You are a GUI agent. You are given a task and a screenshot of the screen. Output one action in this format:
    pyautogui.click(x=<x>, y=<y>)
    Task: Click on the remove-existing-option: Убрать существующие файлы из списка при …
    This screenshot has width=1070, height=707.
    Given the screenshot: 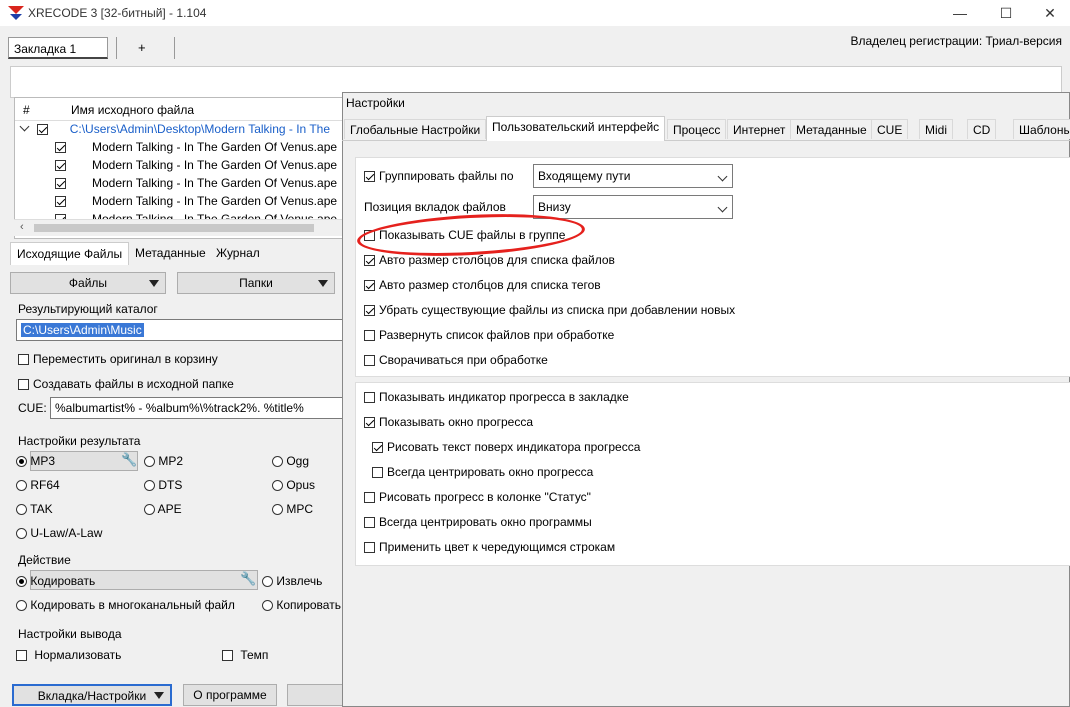 What is the action you would take?
    pyautogui.click(x=549, y=310)
    